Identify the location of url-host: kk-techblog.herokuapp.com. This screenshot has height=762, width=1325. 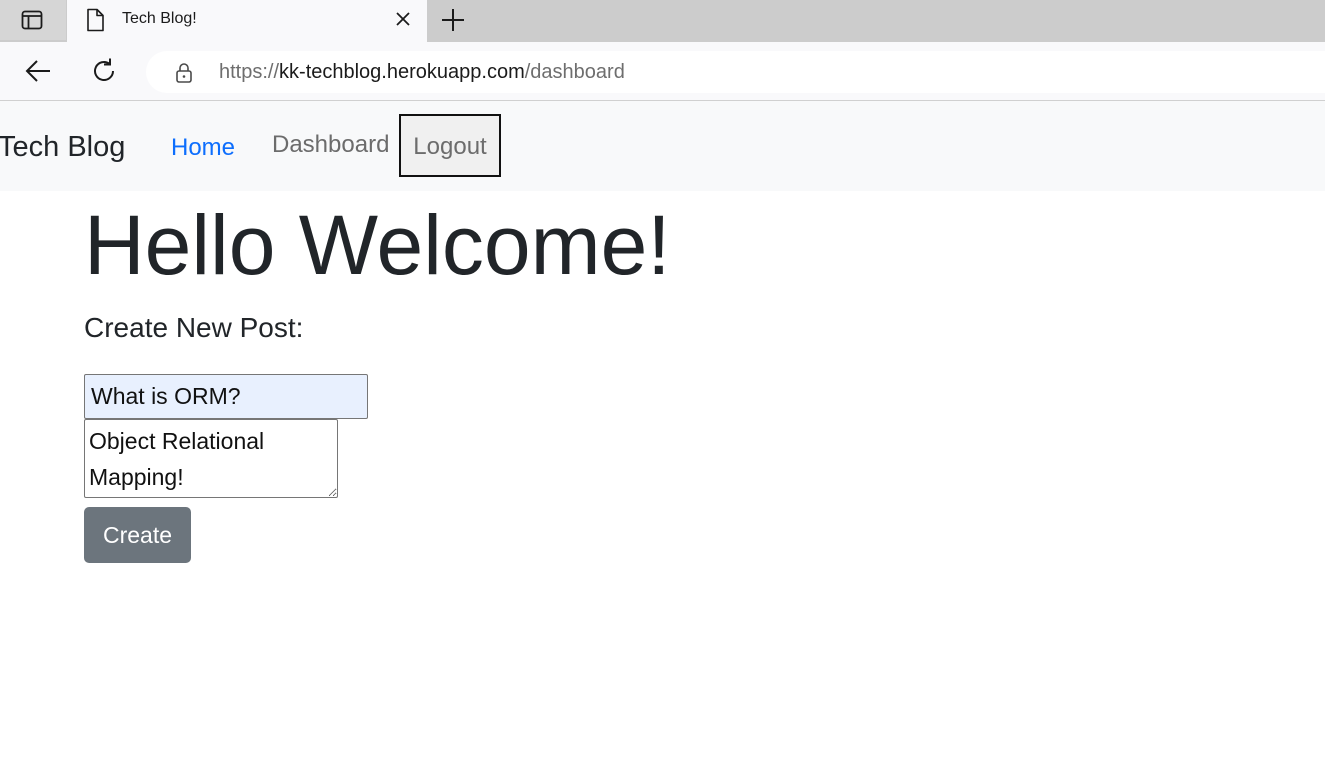
(402, 72).